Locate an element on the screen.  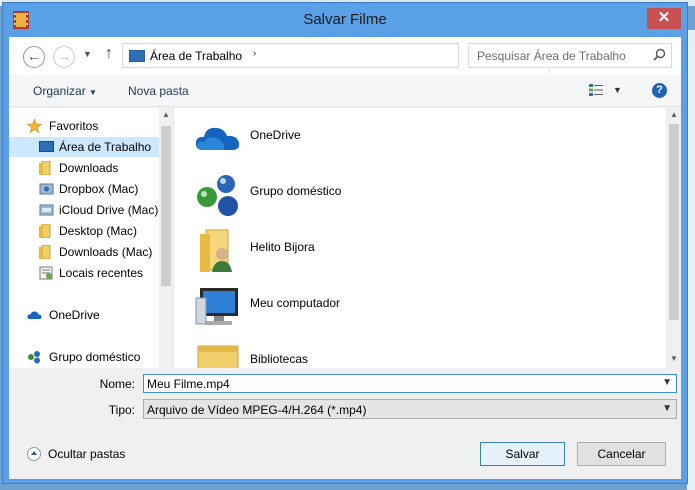
sidebar-item-desktop-mac: Desktop (Mac) is located at coordinates (84, 231).